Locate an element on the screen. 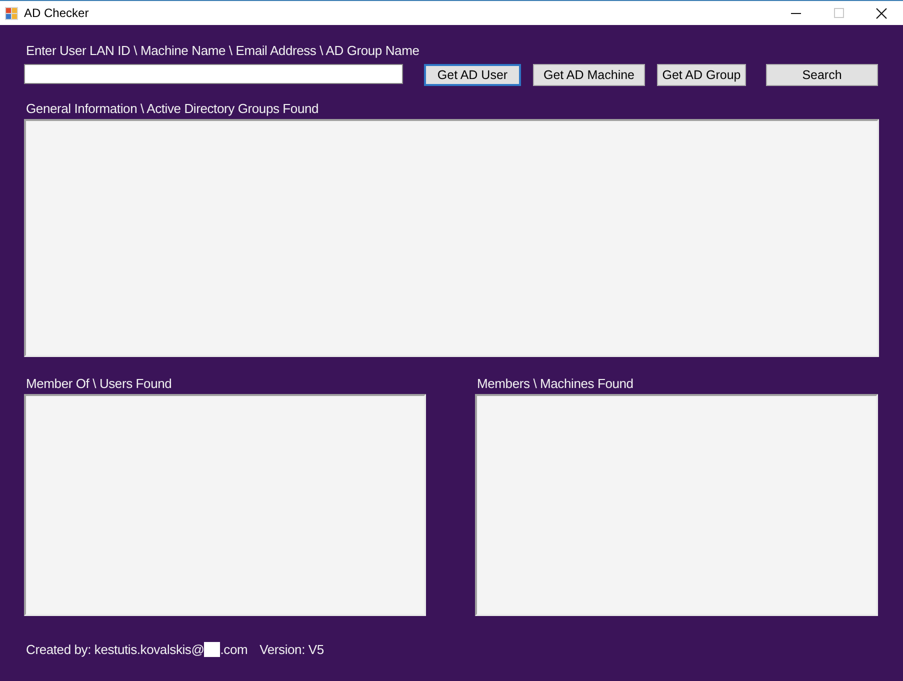 Image resolution: width=903 pixels, height=681 pixels. minimize-icon is located at coordinates (795, 13).